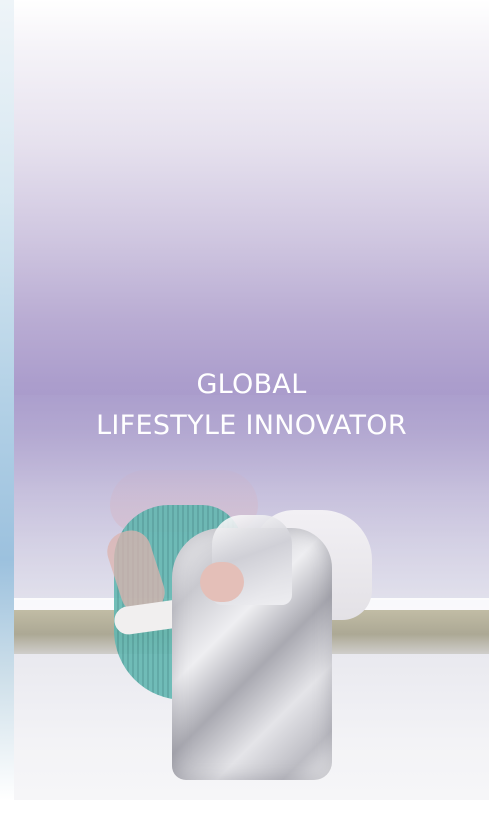 This screenshot has height=820, width=489. Describe the element at coordinates (7, 400) in the screenshot. I see `previous-slide-peek` at that location.